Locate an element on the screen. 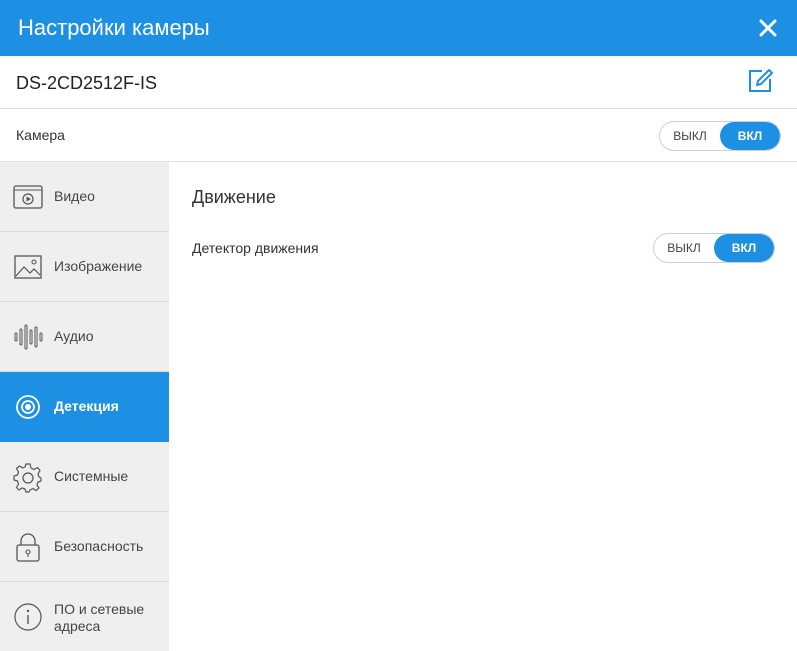 This screenshot has height=651, width=797. sidebar-item-label: Системные is located at coordinates (91, 476).